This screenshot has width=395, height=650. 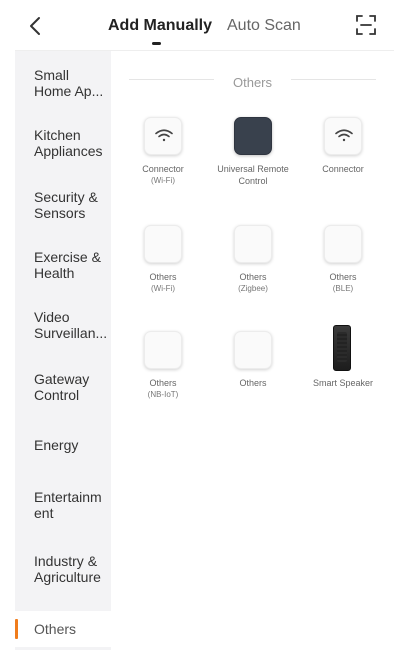 I want to click on device-connector: Connector, so click(x=343, y=157).